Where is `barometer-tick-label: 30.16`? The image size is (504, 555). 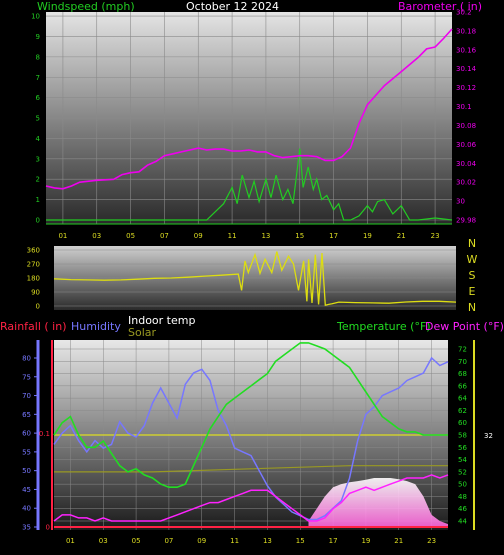
barometer-tick-label: 30.16 is located at coordinates (466, 50).